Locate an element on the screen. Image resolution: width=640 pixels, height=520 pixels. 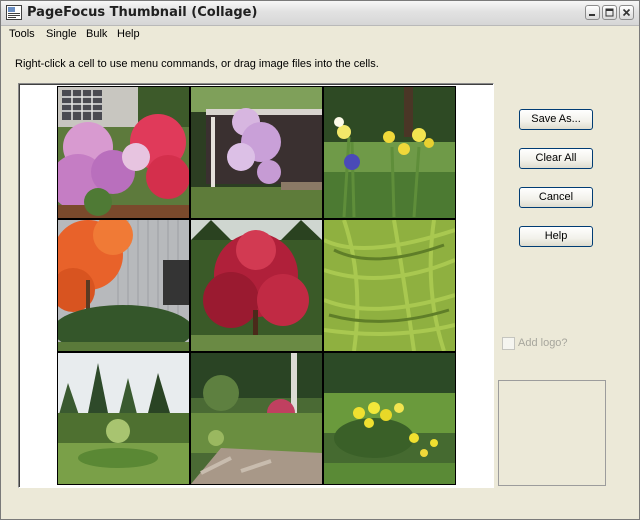
logo-preview-box is located at coordinates (552, 433).